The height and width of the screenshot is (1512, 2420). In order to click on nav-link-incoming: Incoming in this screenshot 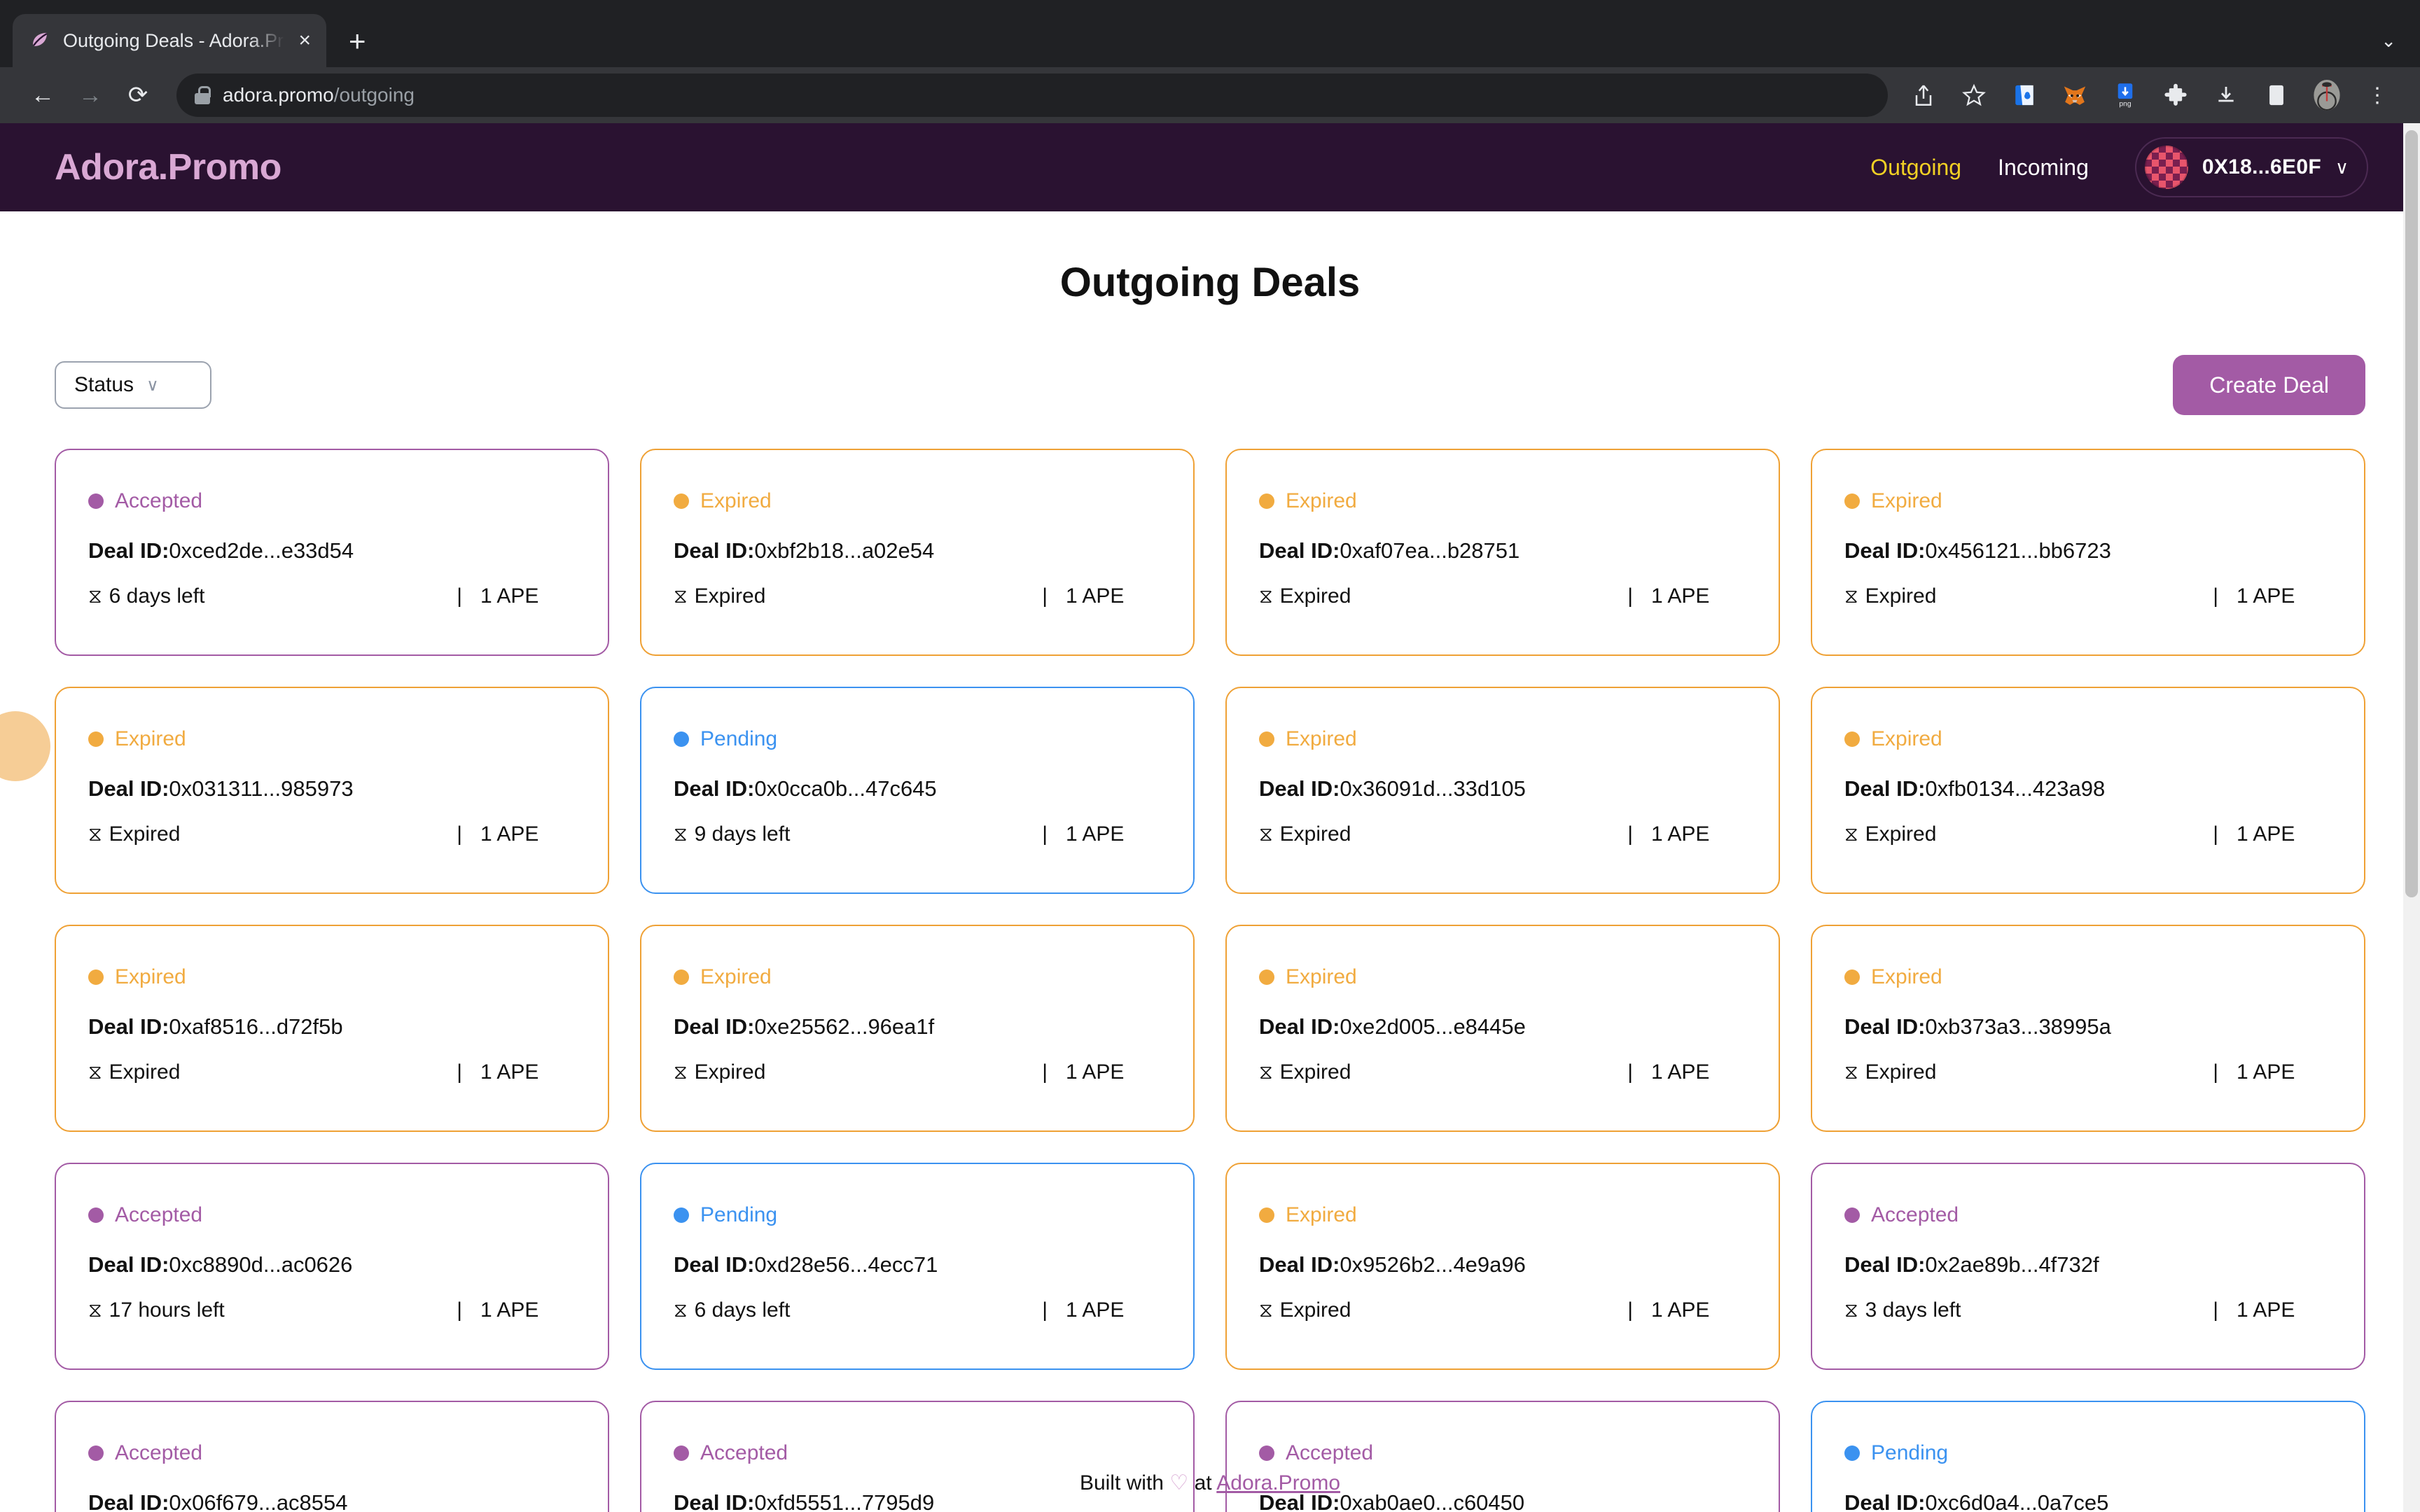, I will do `click(2044, 168)`.